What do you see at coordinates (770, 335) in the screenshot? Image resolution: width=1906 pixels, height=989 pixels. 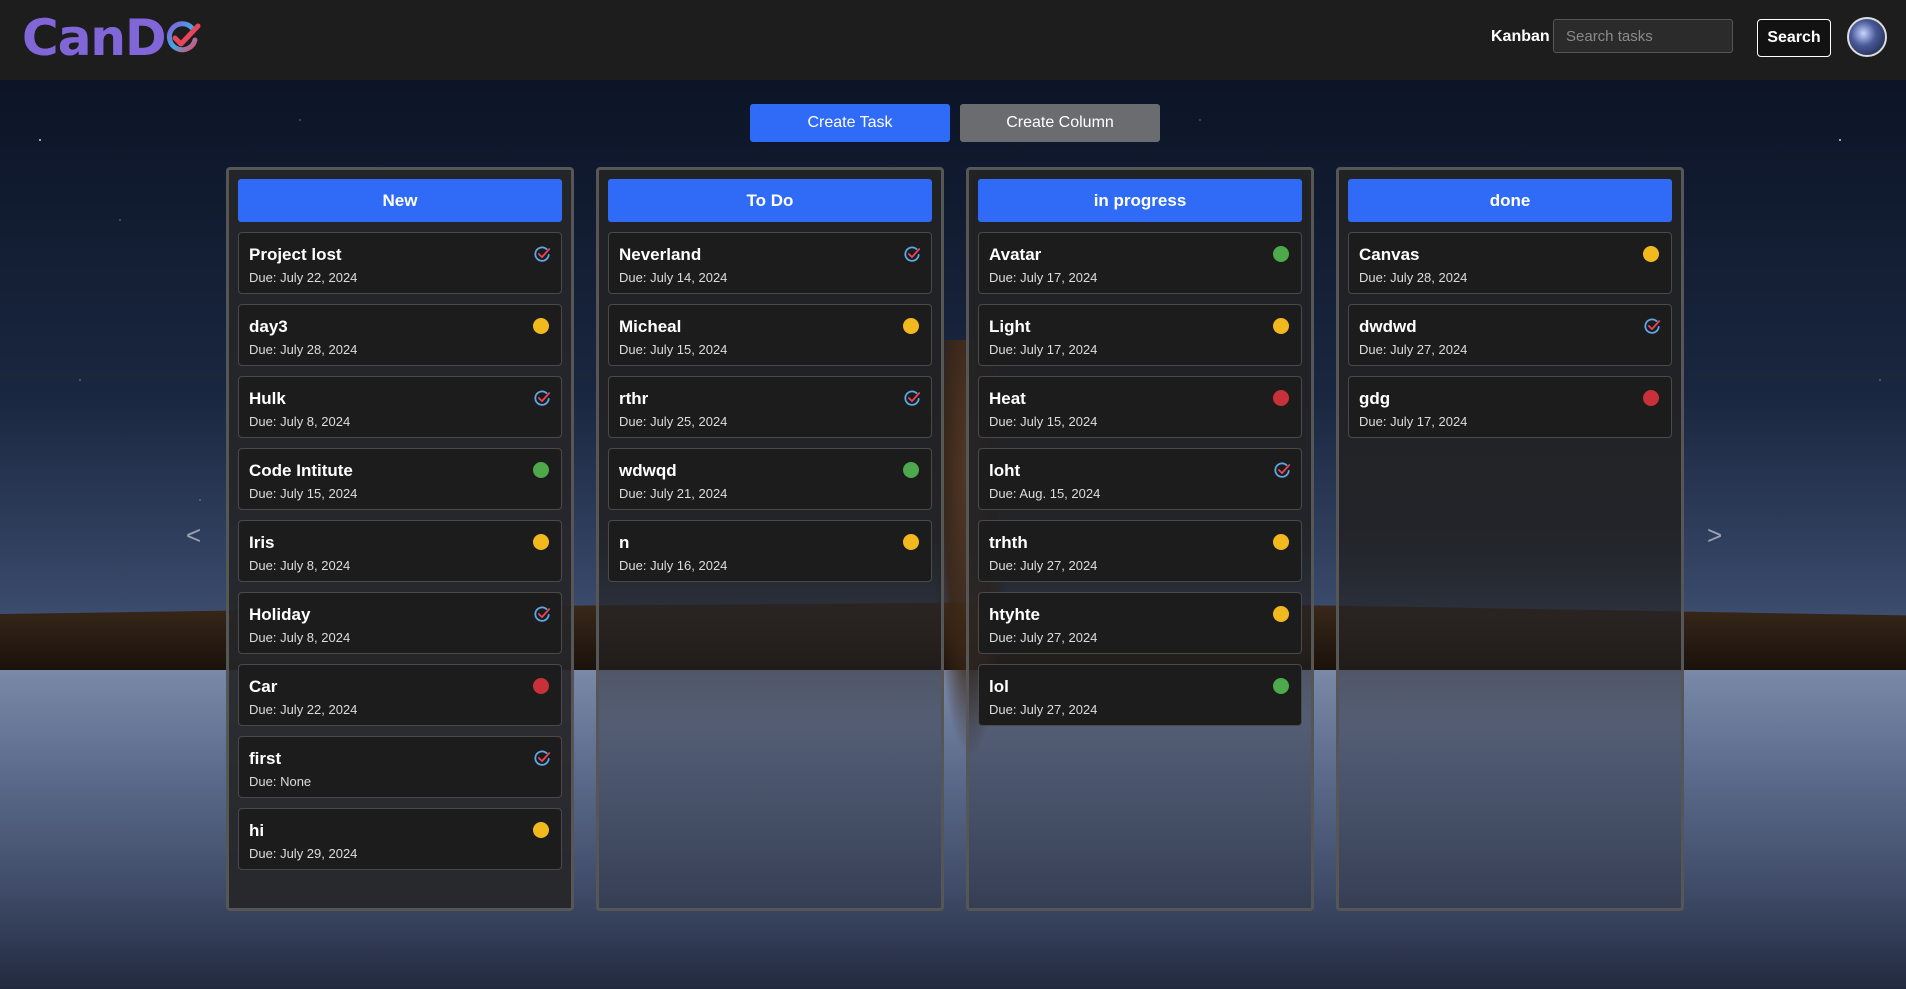 I see `task-card: Micheal Due: July 15, 2024` at bounding box center [770, 335].